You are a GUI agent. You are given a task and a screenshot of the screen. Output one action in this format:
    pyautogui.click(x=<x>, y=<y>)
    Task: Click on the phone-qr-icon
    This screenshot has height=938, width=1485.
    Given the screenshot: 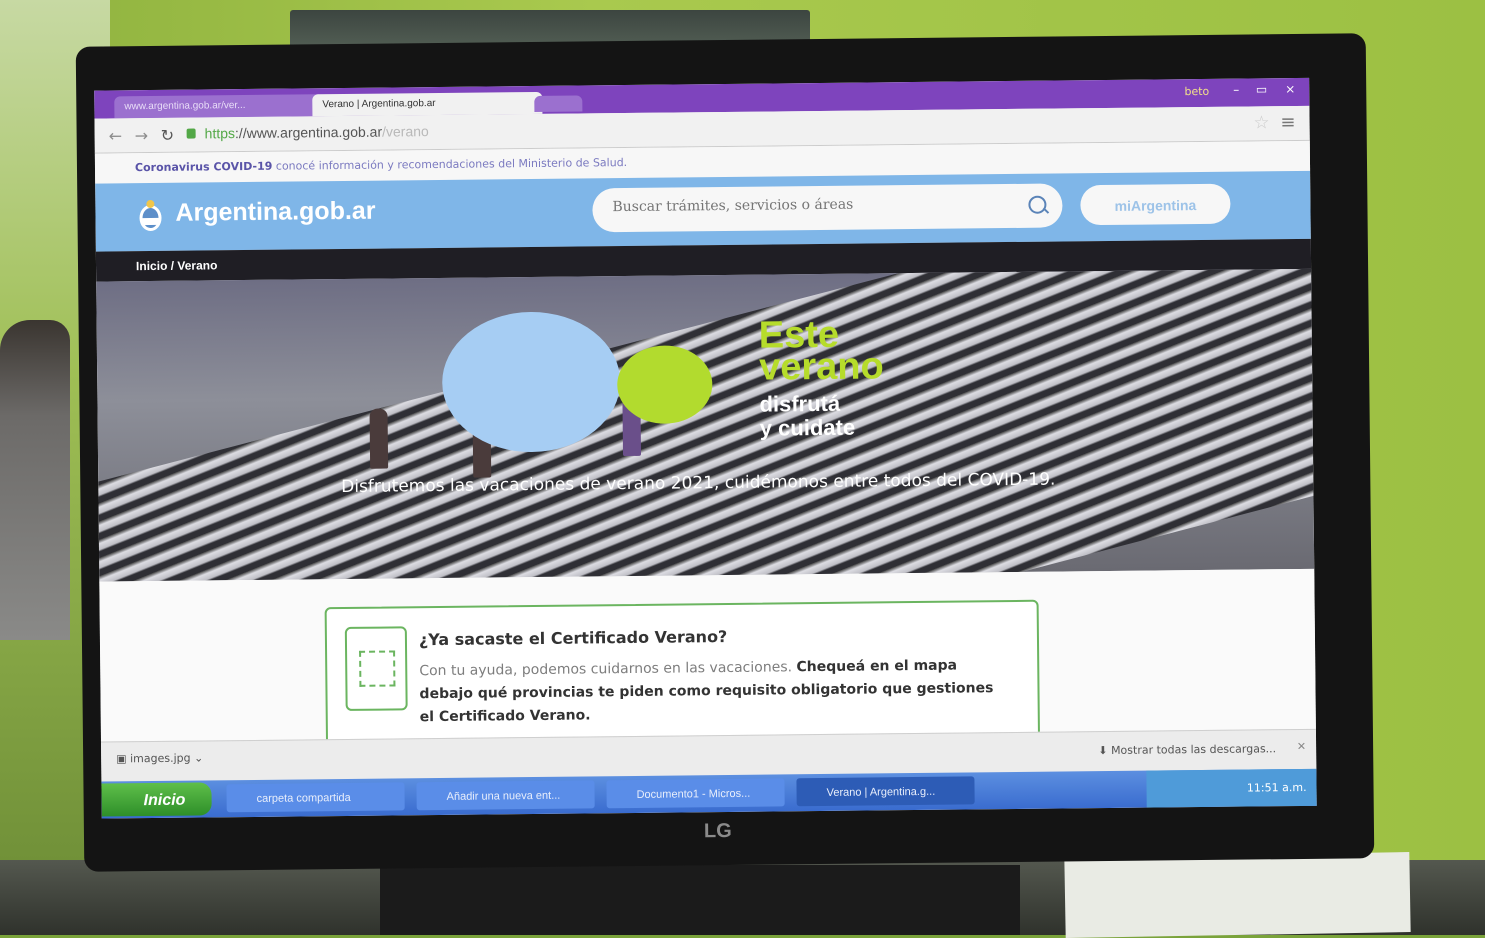 What is the action you would take?
    pyautogui.click(x=376, y=668)
    